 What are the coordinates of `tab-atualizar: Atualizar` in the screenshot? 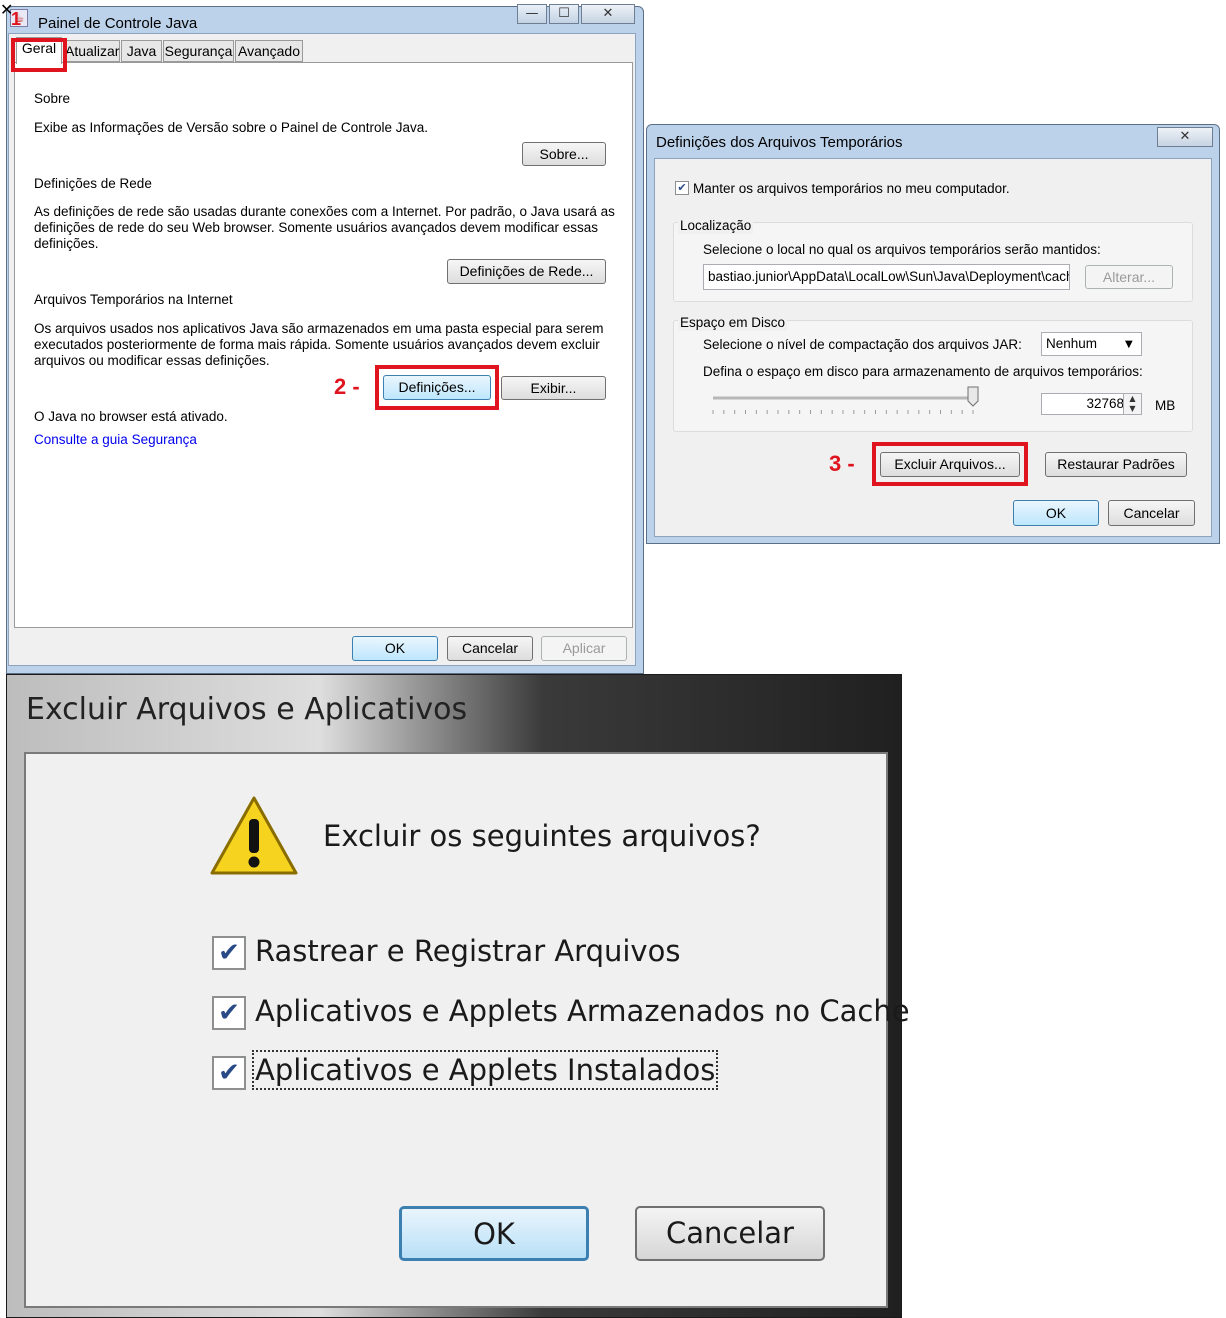 It's located at (92, 51).